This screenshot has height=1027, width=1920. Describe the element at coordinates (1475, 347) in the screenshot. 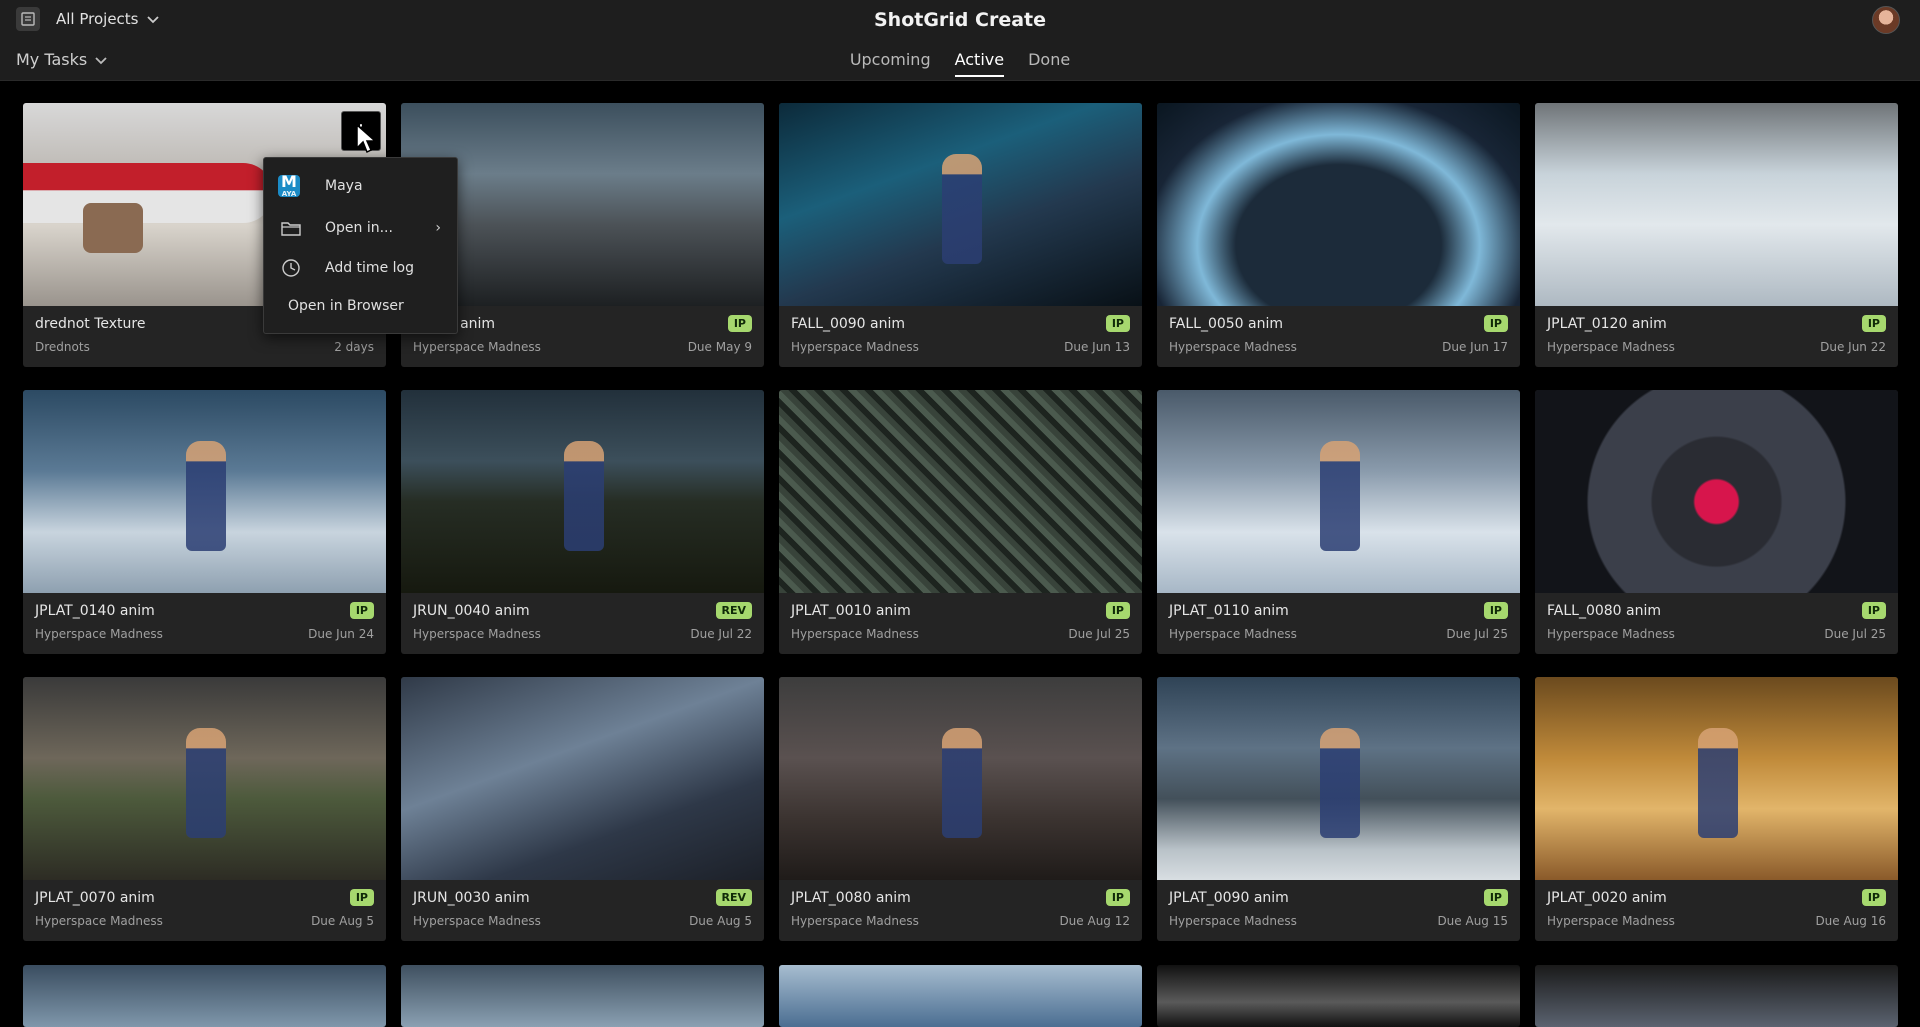

I see `task-due: Due Jun 17` at that location.